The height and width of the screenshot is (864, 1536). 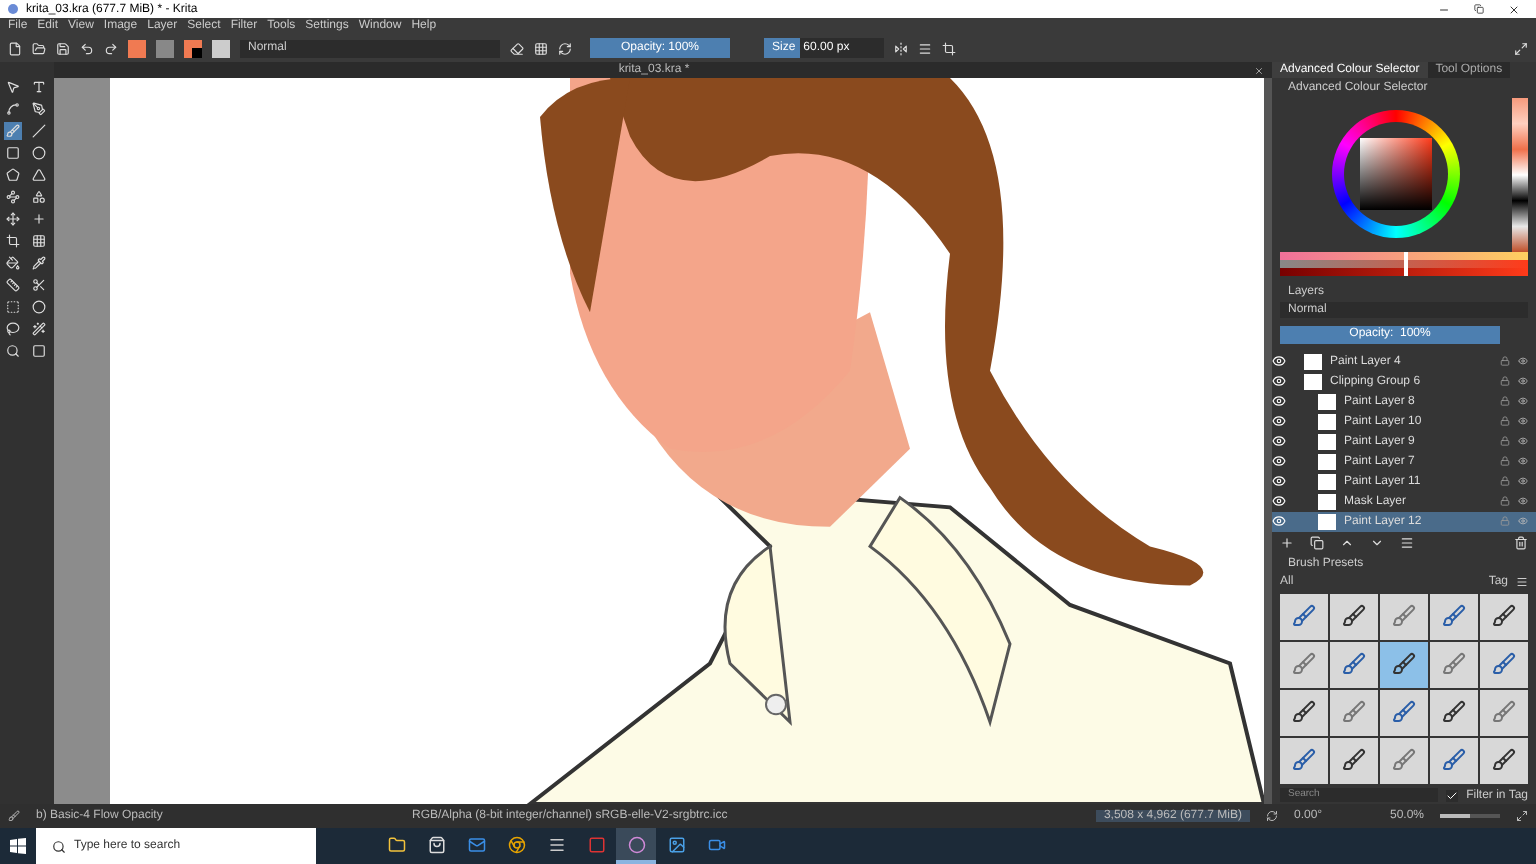 I want to click on shapes-icon, so click(x=38, y=197).